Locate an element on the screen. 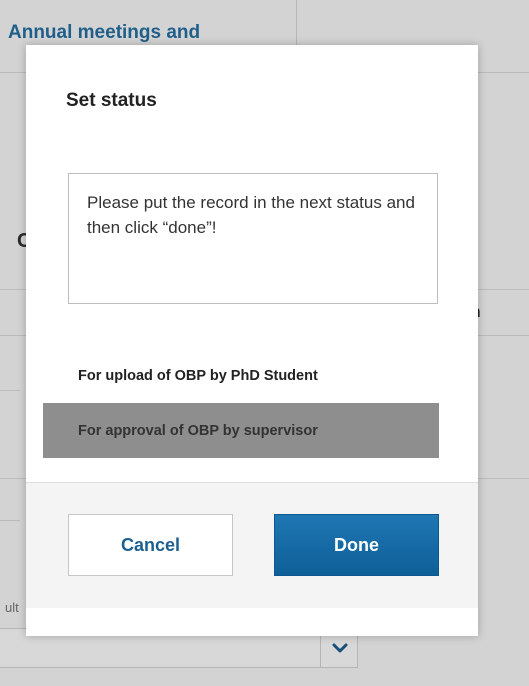 The width and height of the screenshot is (529, 686). dialog-title: Set status is located at coordinates (111, 100).